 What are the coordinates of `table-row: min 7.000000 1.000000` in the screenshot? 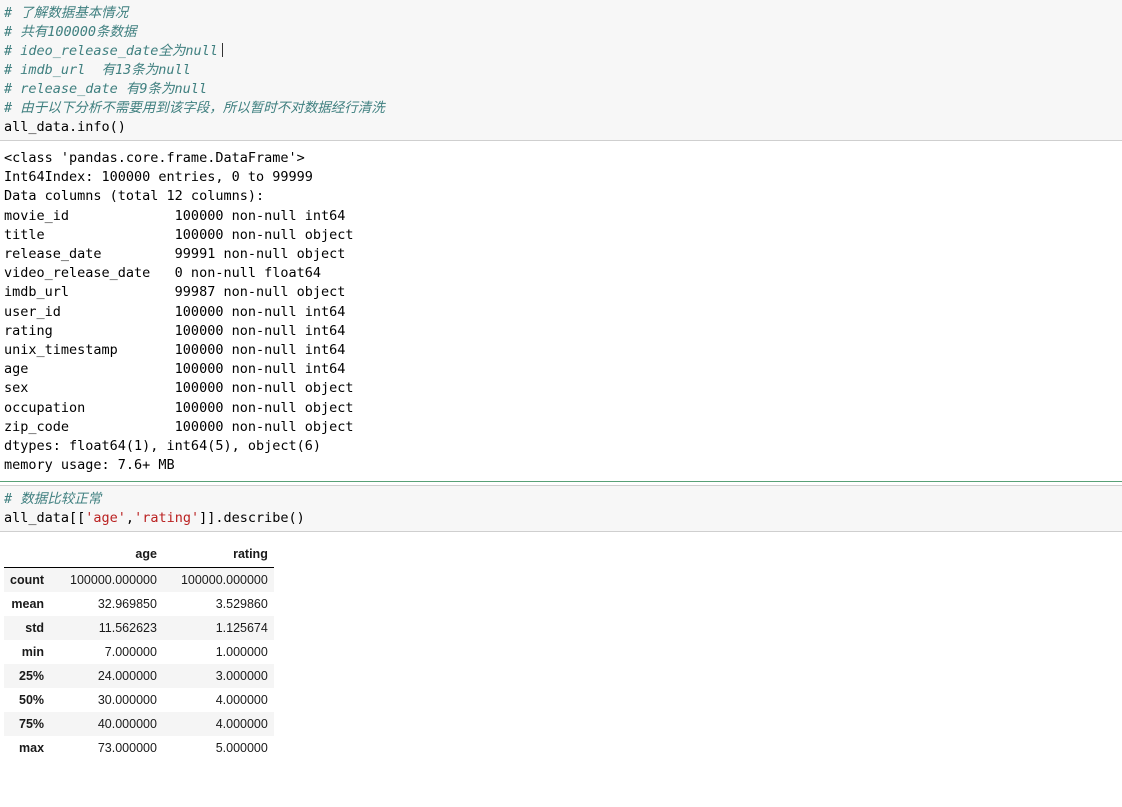 It's located at (139, 652).